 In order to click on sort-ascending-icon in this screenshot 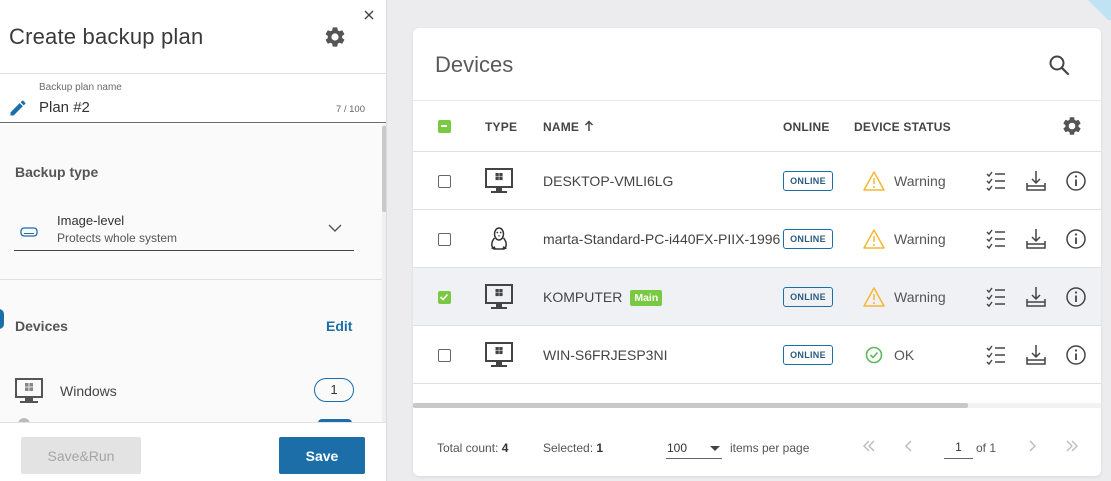, I will do `click(589, 125)`.